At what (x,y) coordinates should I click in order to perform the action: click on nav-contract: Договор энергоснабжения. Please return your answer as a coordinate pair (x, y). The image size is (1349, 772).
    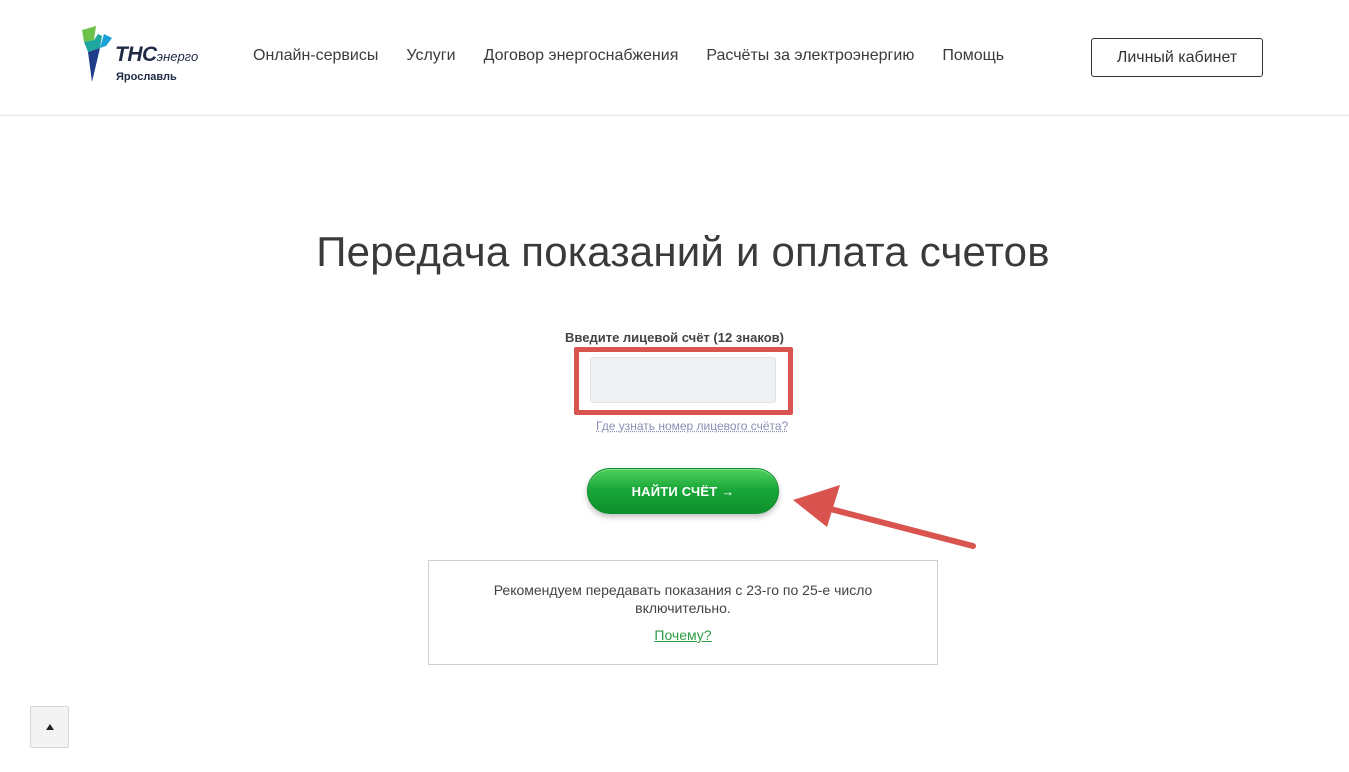
    Looking at the image, I should click on (581, 56).